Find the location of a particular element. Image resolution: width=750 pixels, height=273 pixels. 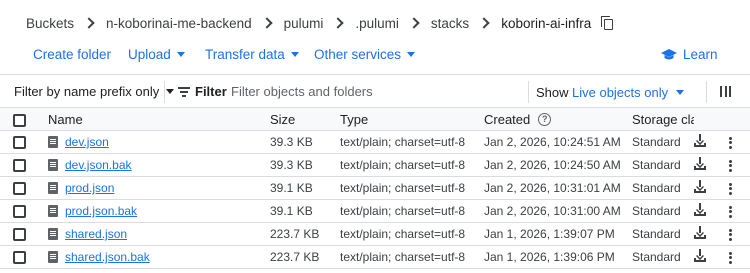

object-name-link: shared.json is located at coordinates (96, 234).